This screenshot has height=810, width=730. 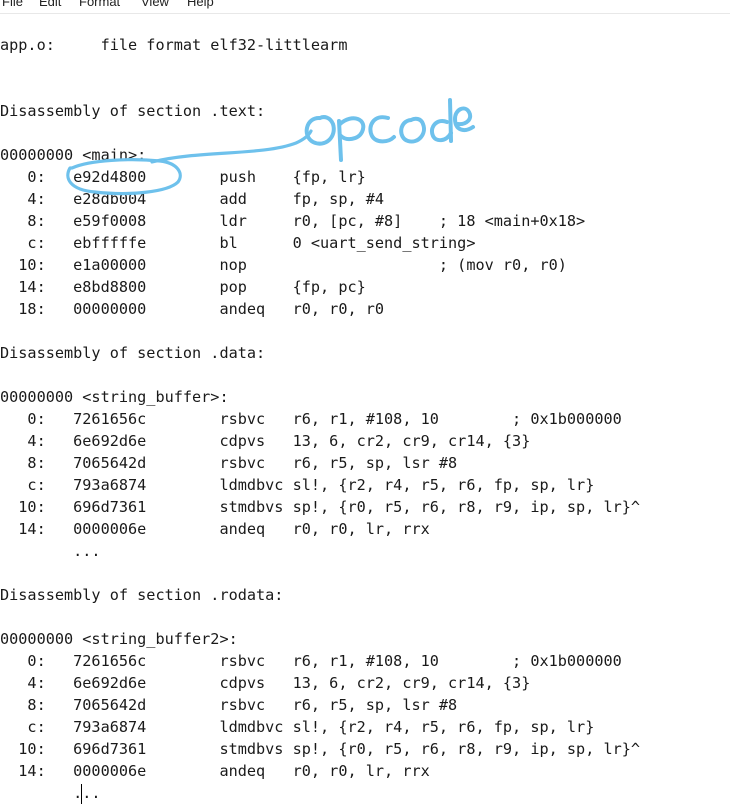 I want to click on code-line: 00000000 <string_buffer2>:, so click(x=119, y=639).